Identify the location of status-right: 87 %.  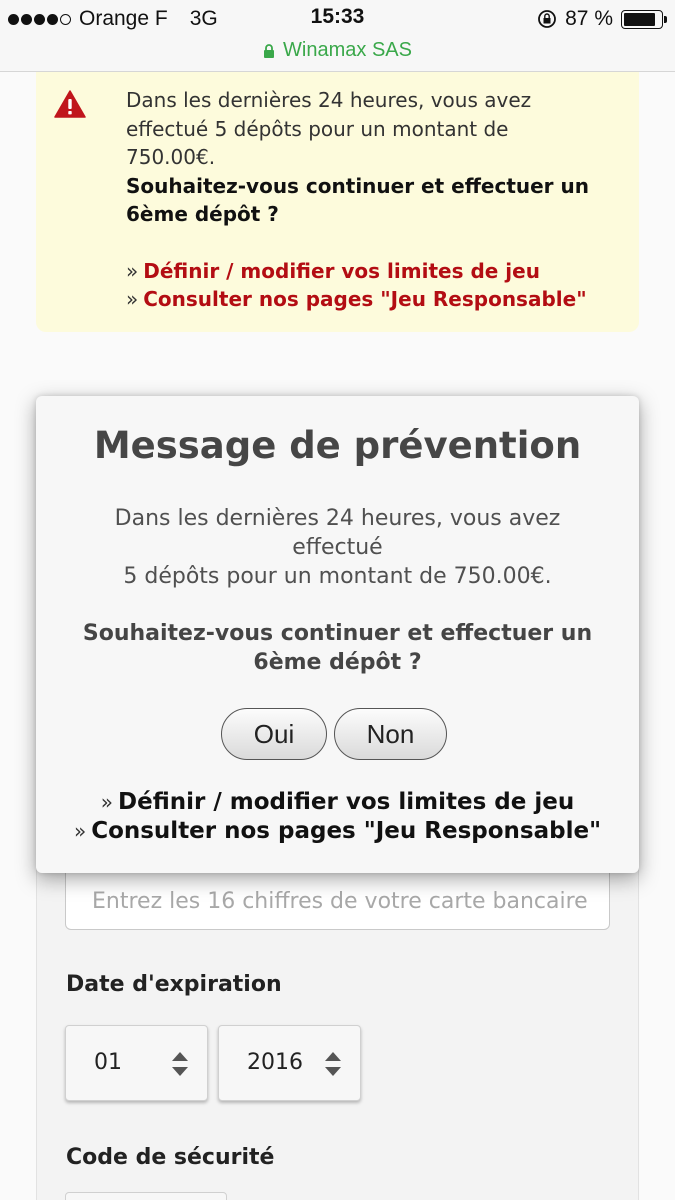
(602, 19).